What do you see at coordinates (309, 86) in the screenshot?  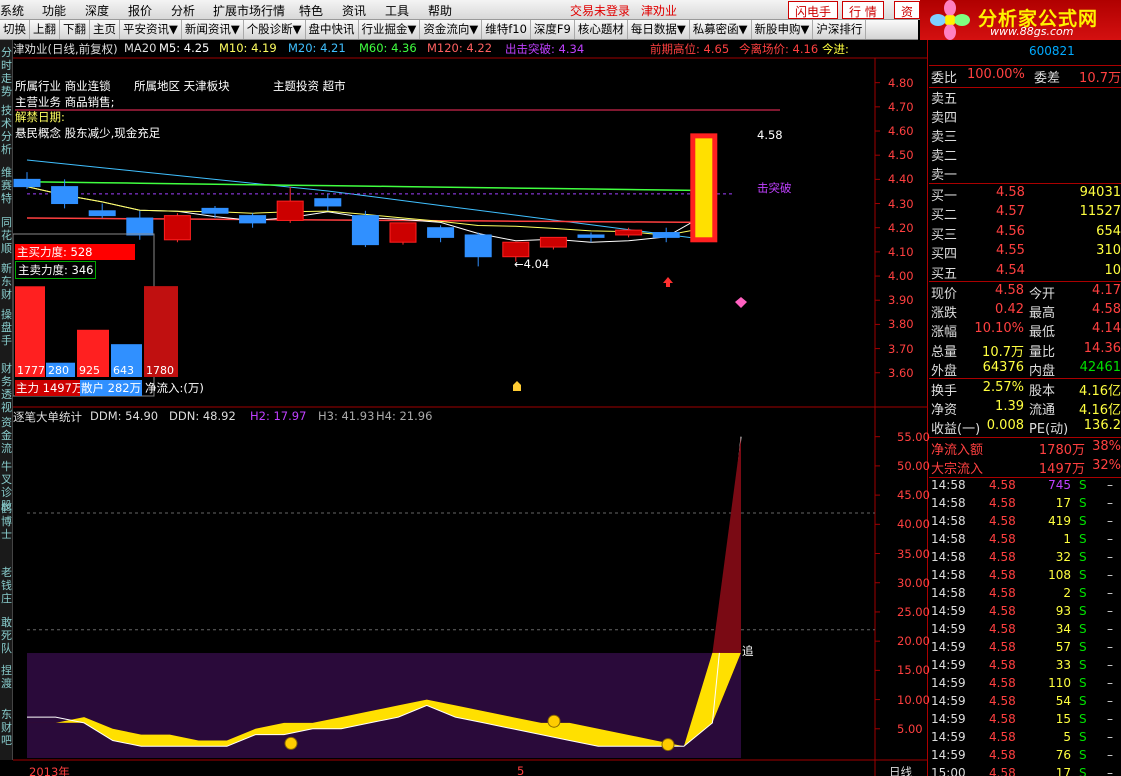 I see `info-theme: 主题投资 超市` at bounding box center [309, 86].